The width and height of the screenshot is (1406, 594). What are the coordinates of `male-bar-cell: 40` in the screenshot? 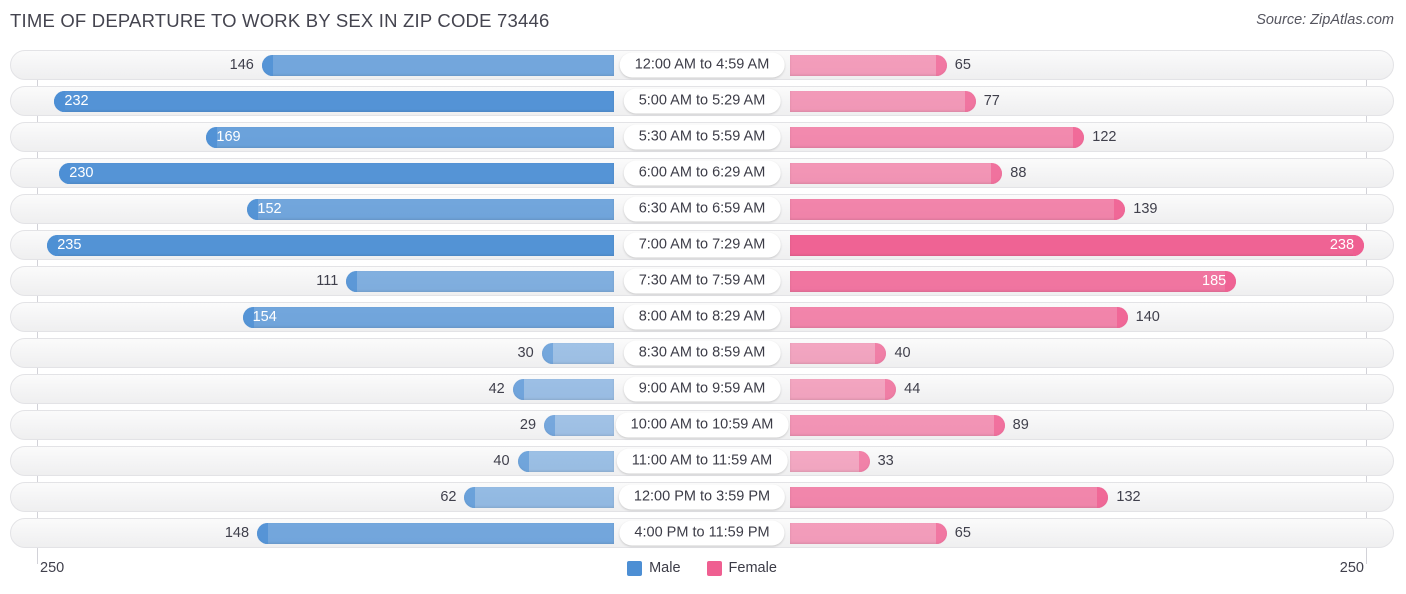 It's located at (356, 461).